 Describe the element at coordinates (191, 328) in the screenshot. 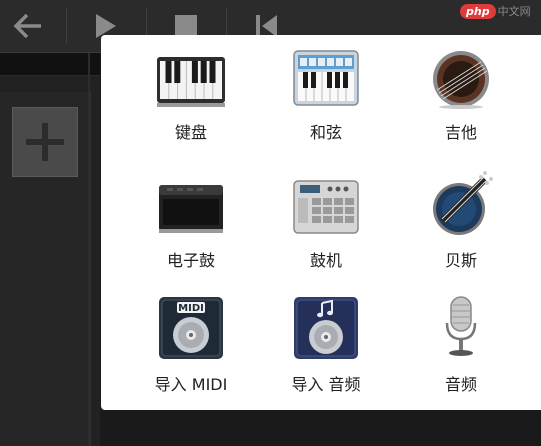

I see `midi-disc-icon: MIDI` at that location.